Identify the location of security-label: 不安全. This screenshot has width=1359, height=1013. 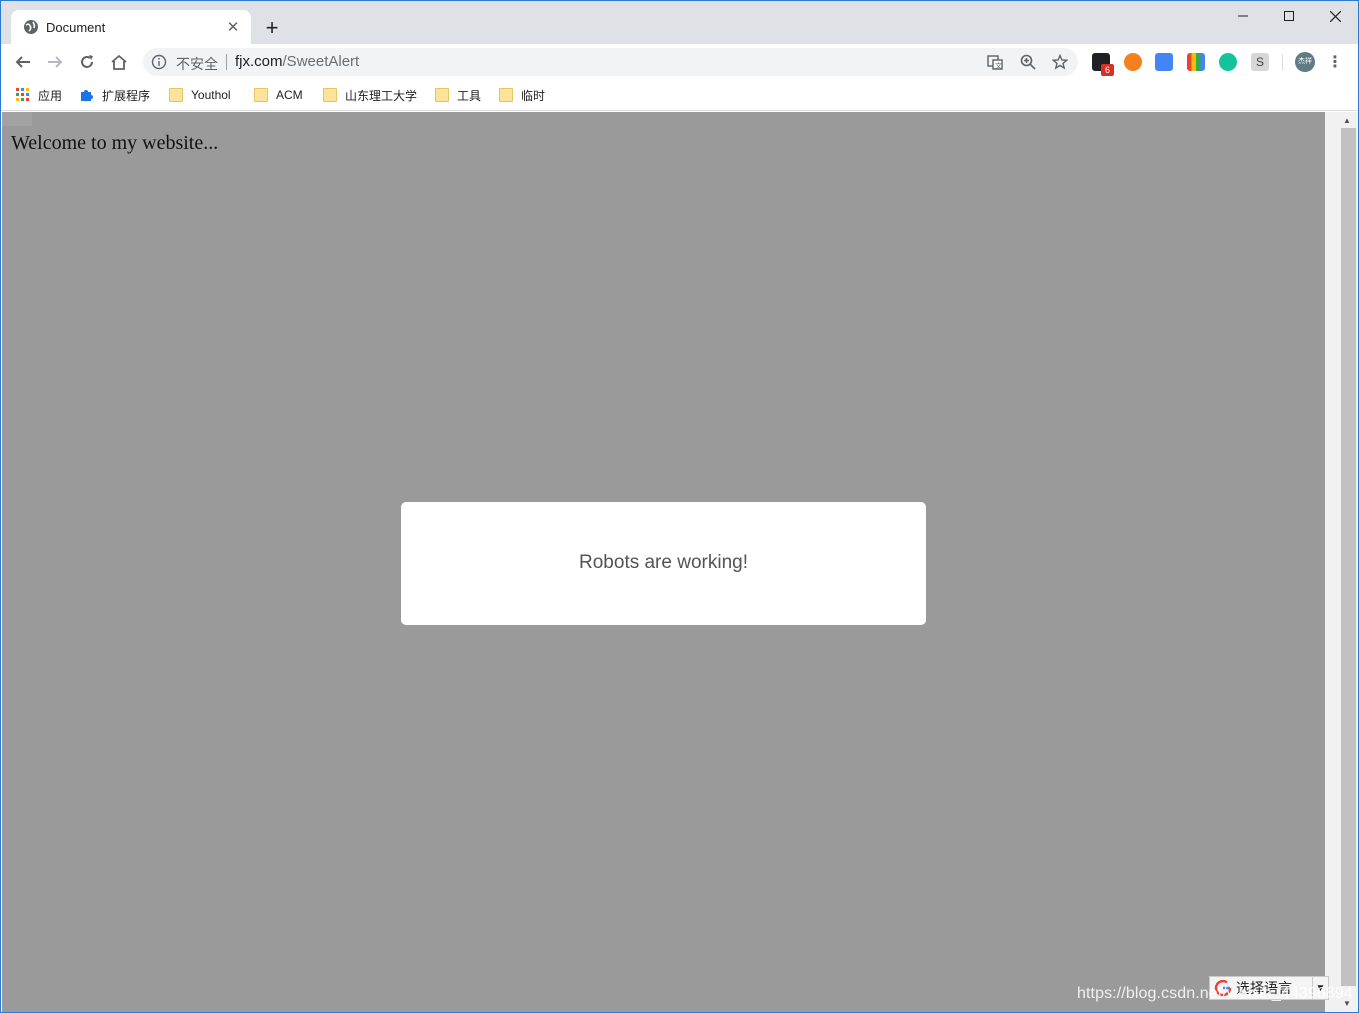
(197, 64).